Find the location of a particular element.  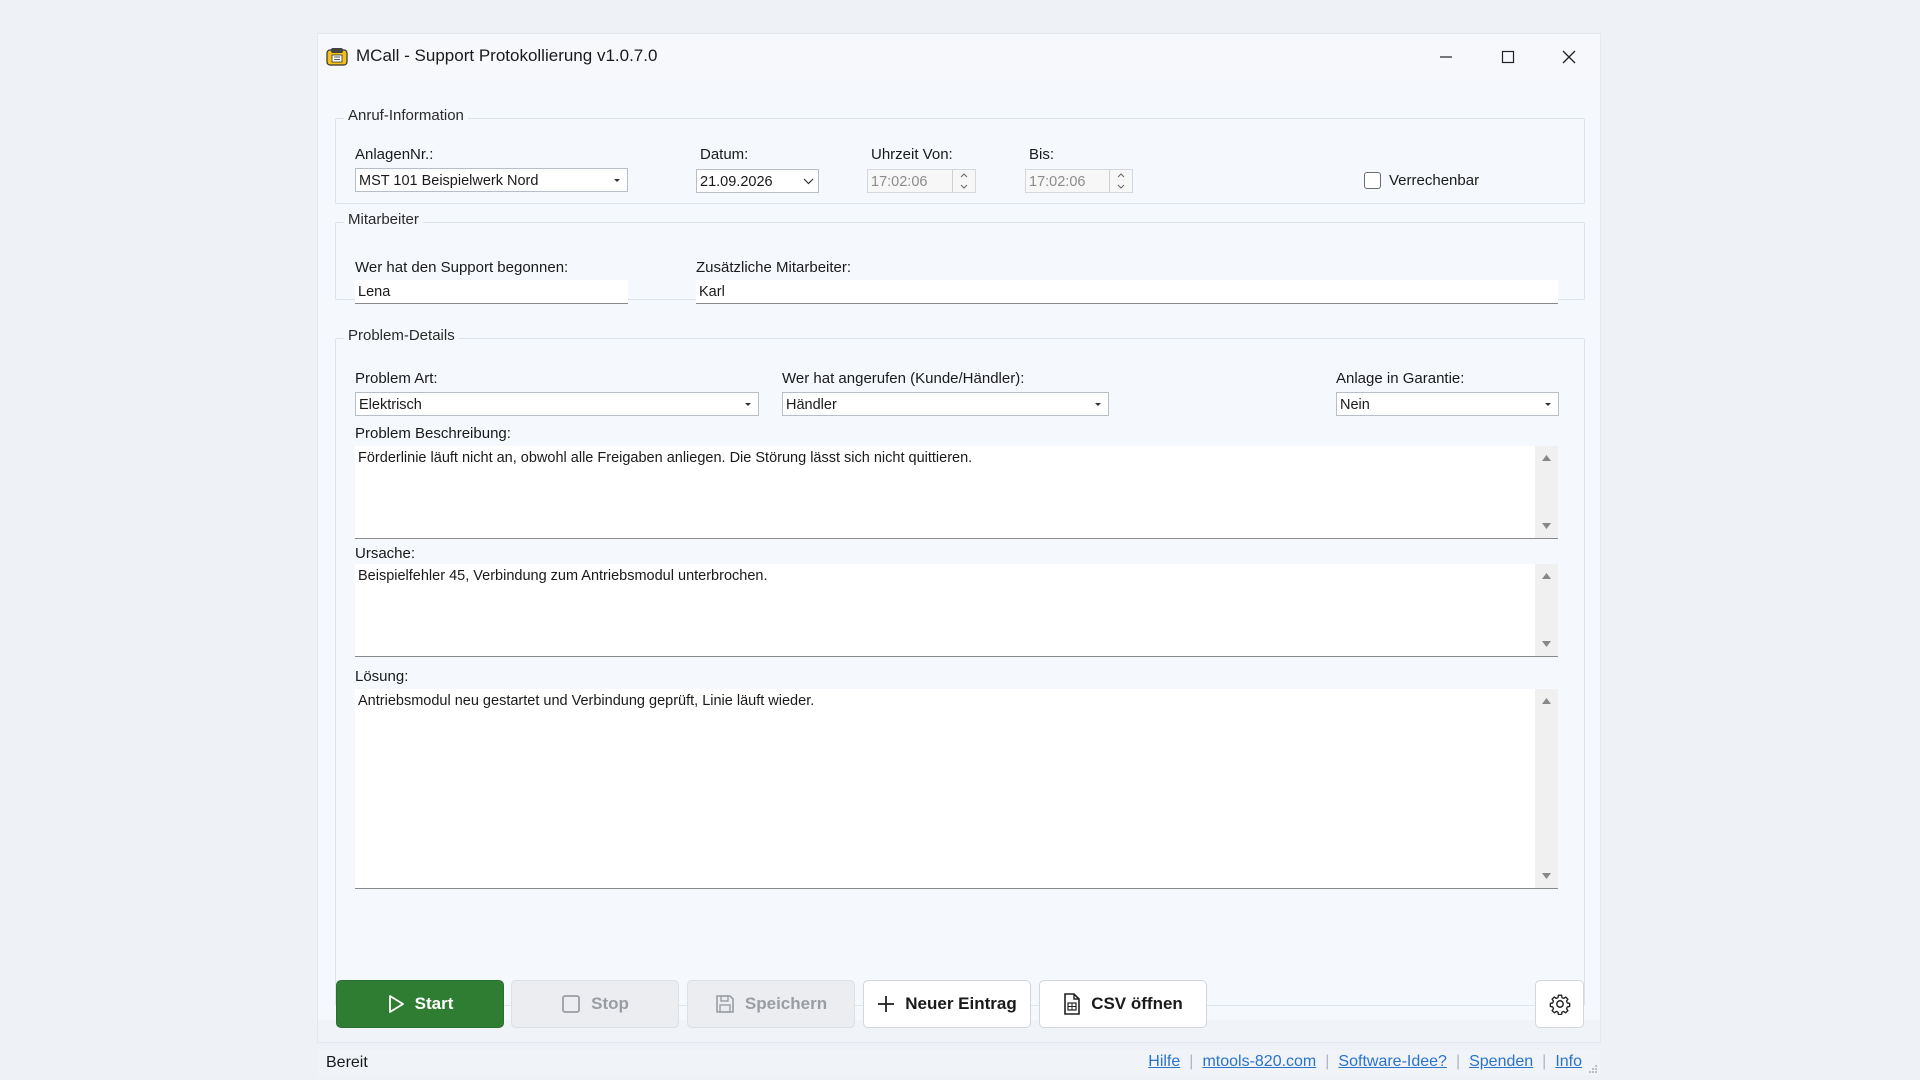

anrufer-label: Wer hat angerufen (Kunde/Händler): is located at coordinates (903, 378).